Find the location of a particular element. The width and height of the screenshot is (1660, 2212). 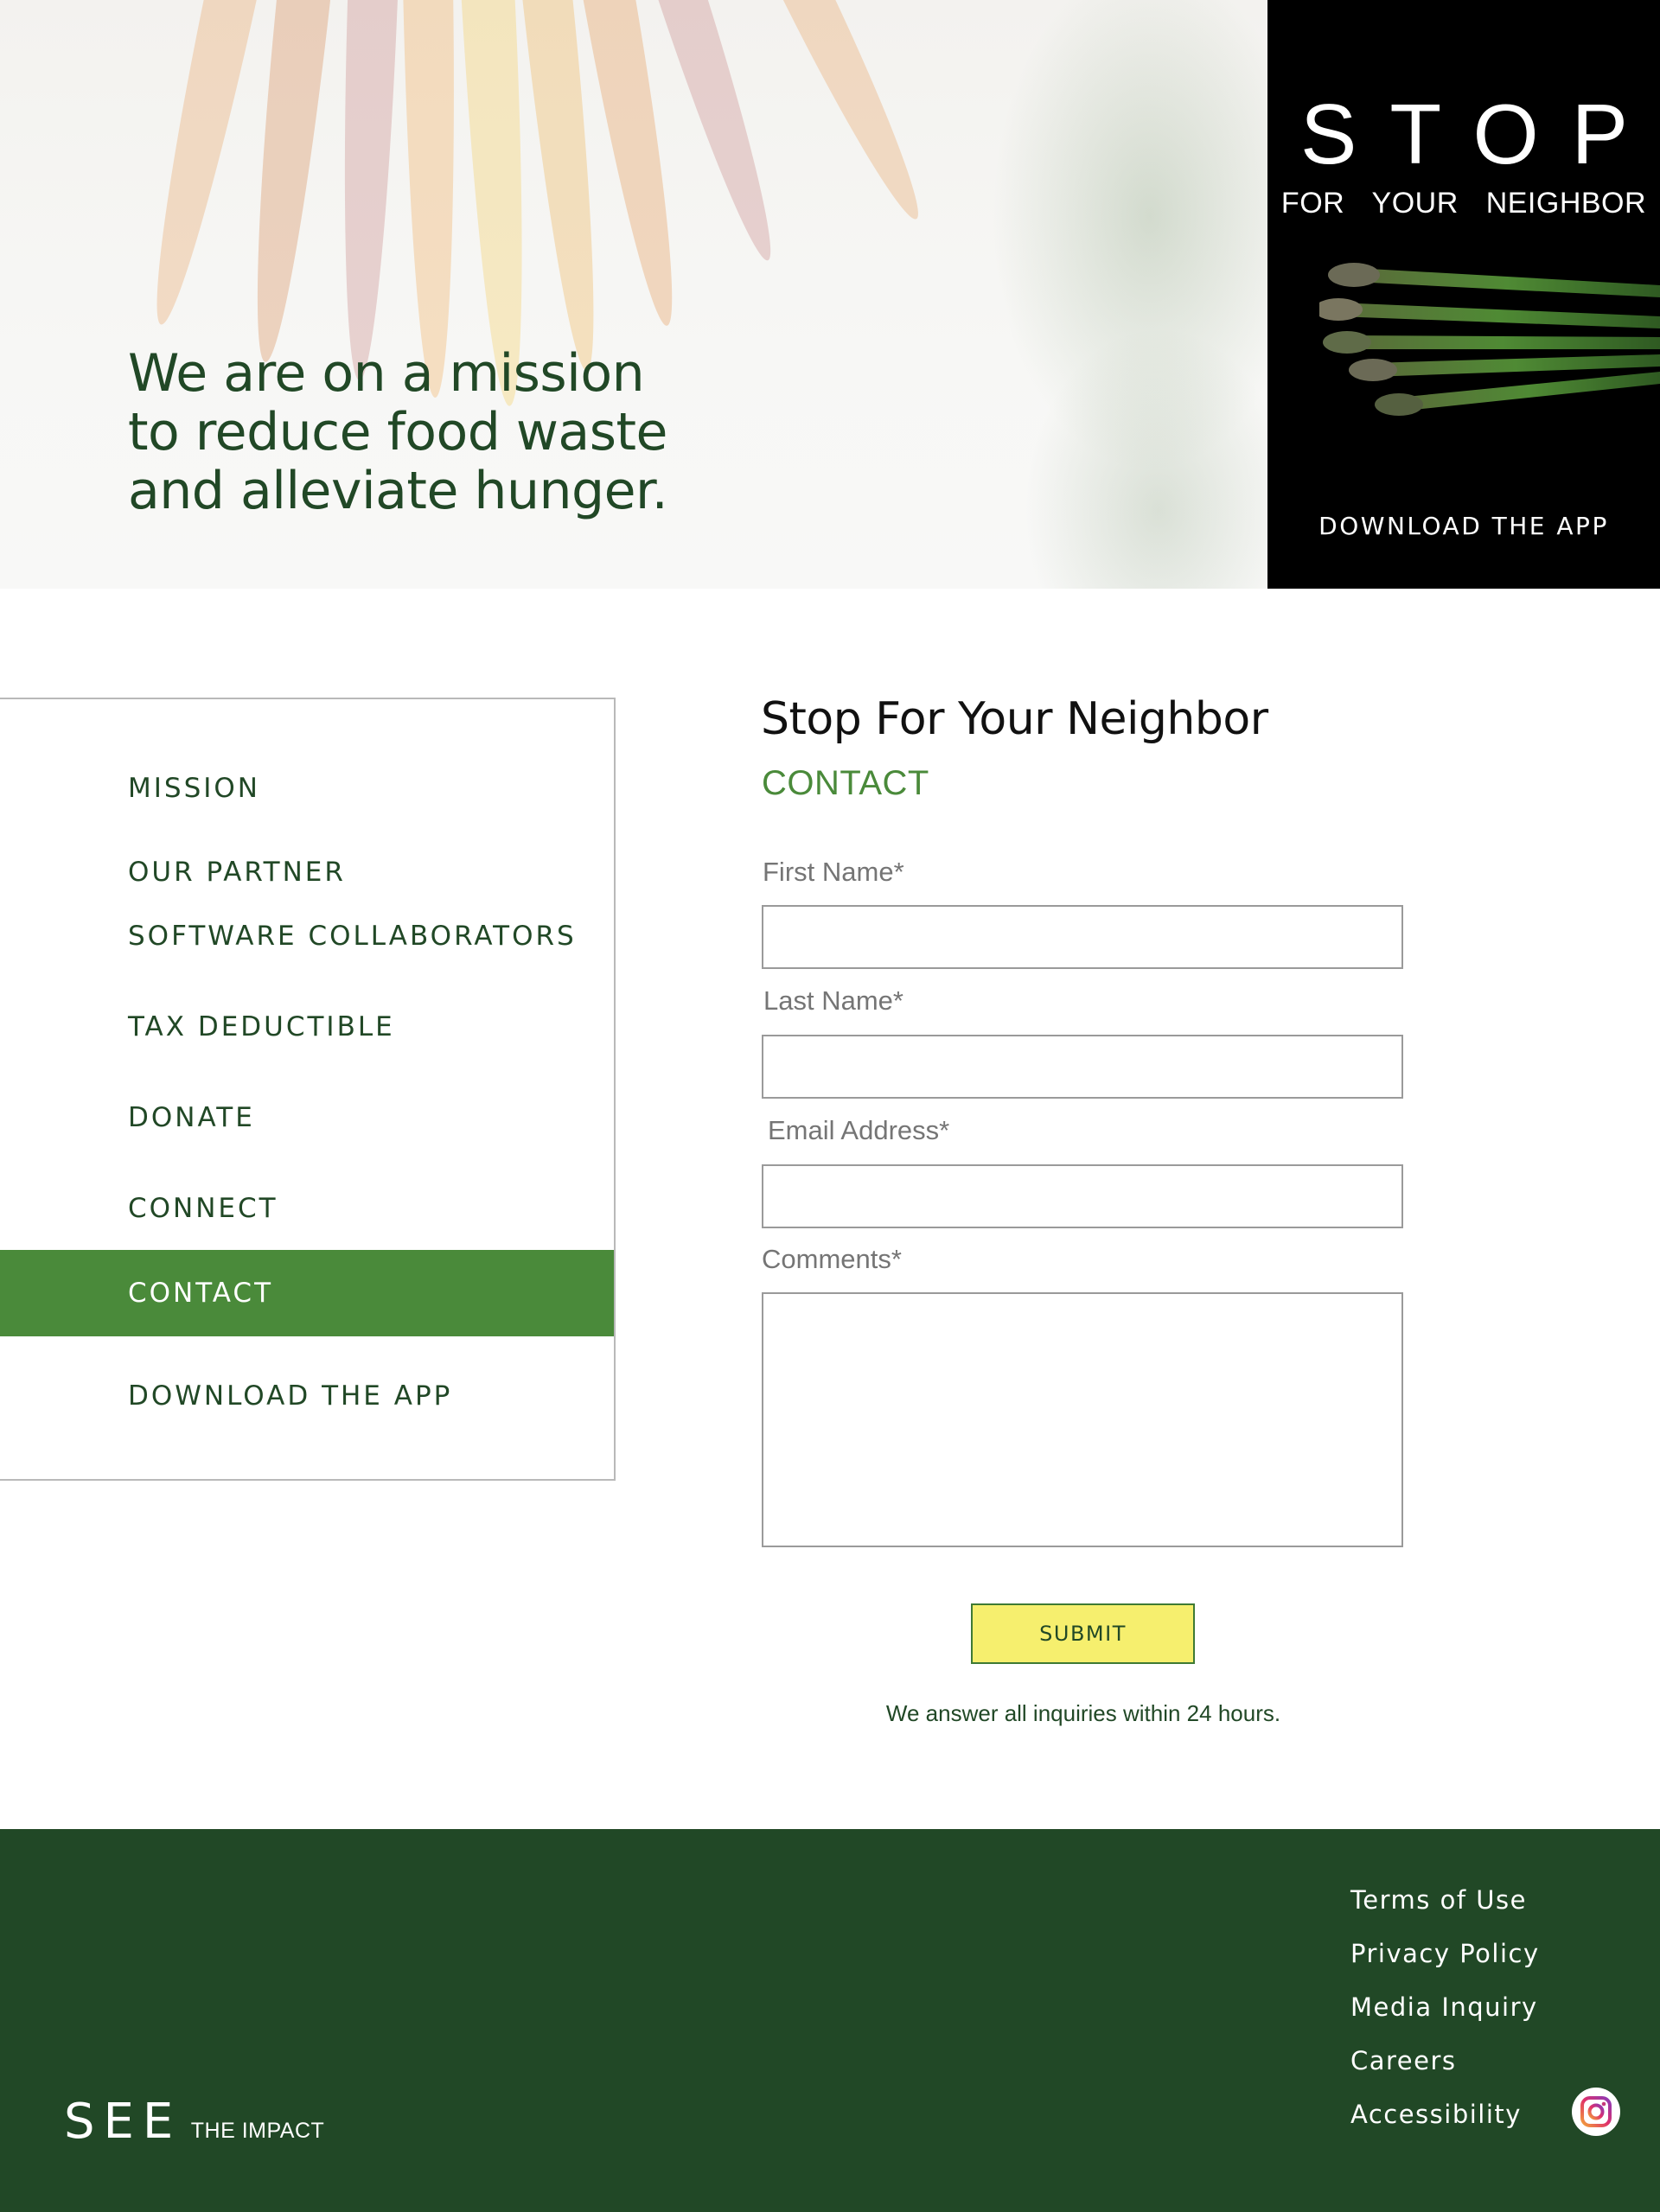

asparagus-image is located at coordinates (1489, 339).